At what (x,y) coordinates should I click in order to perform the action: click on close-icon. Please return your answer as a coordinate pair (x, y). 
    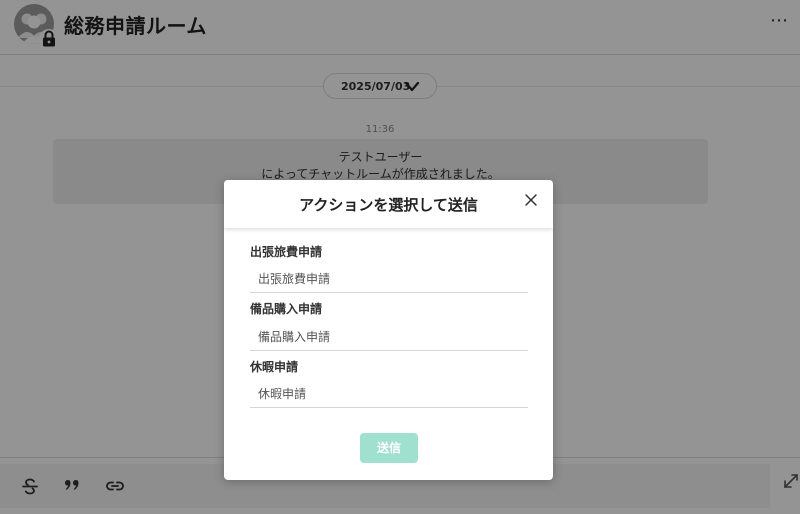
    Looking at the image, I should click on (531, 200).